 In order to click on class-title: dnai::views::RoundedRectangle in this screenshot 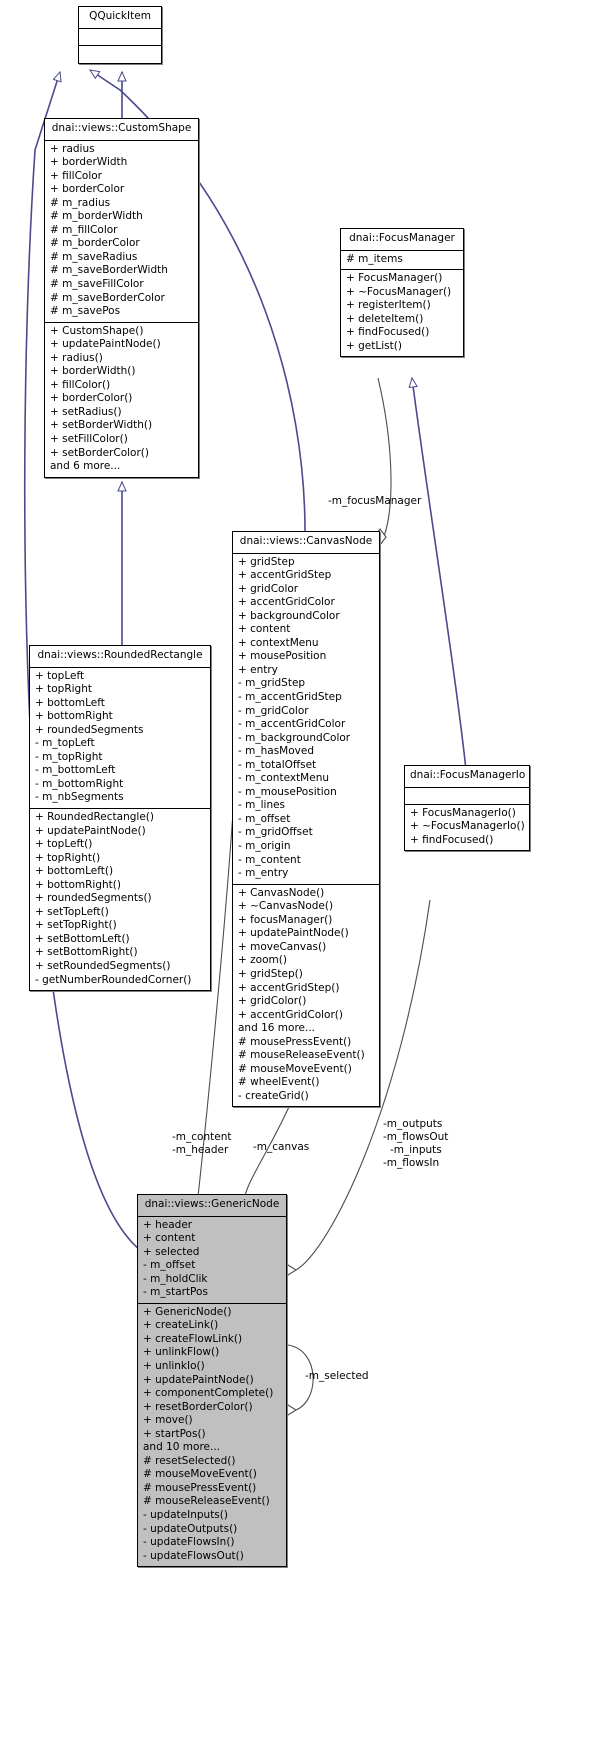, I will do `click(120, 657)`.